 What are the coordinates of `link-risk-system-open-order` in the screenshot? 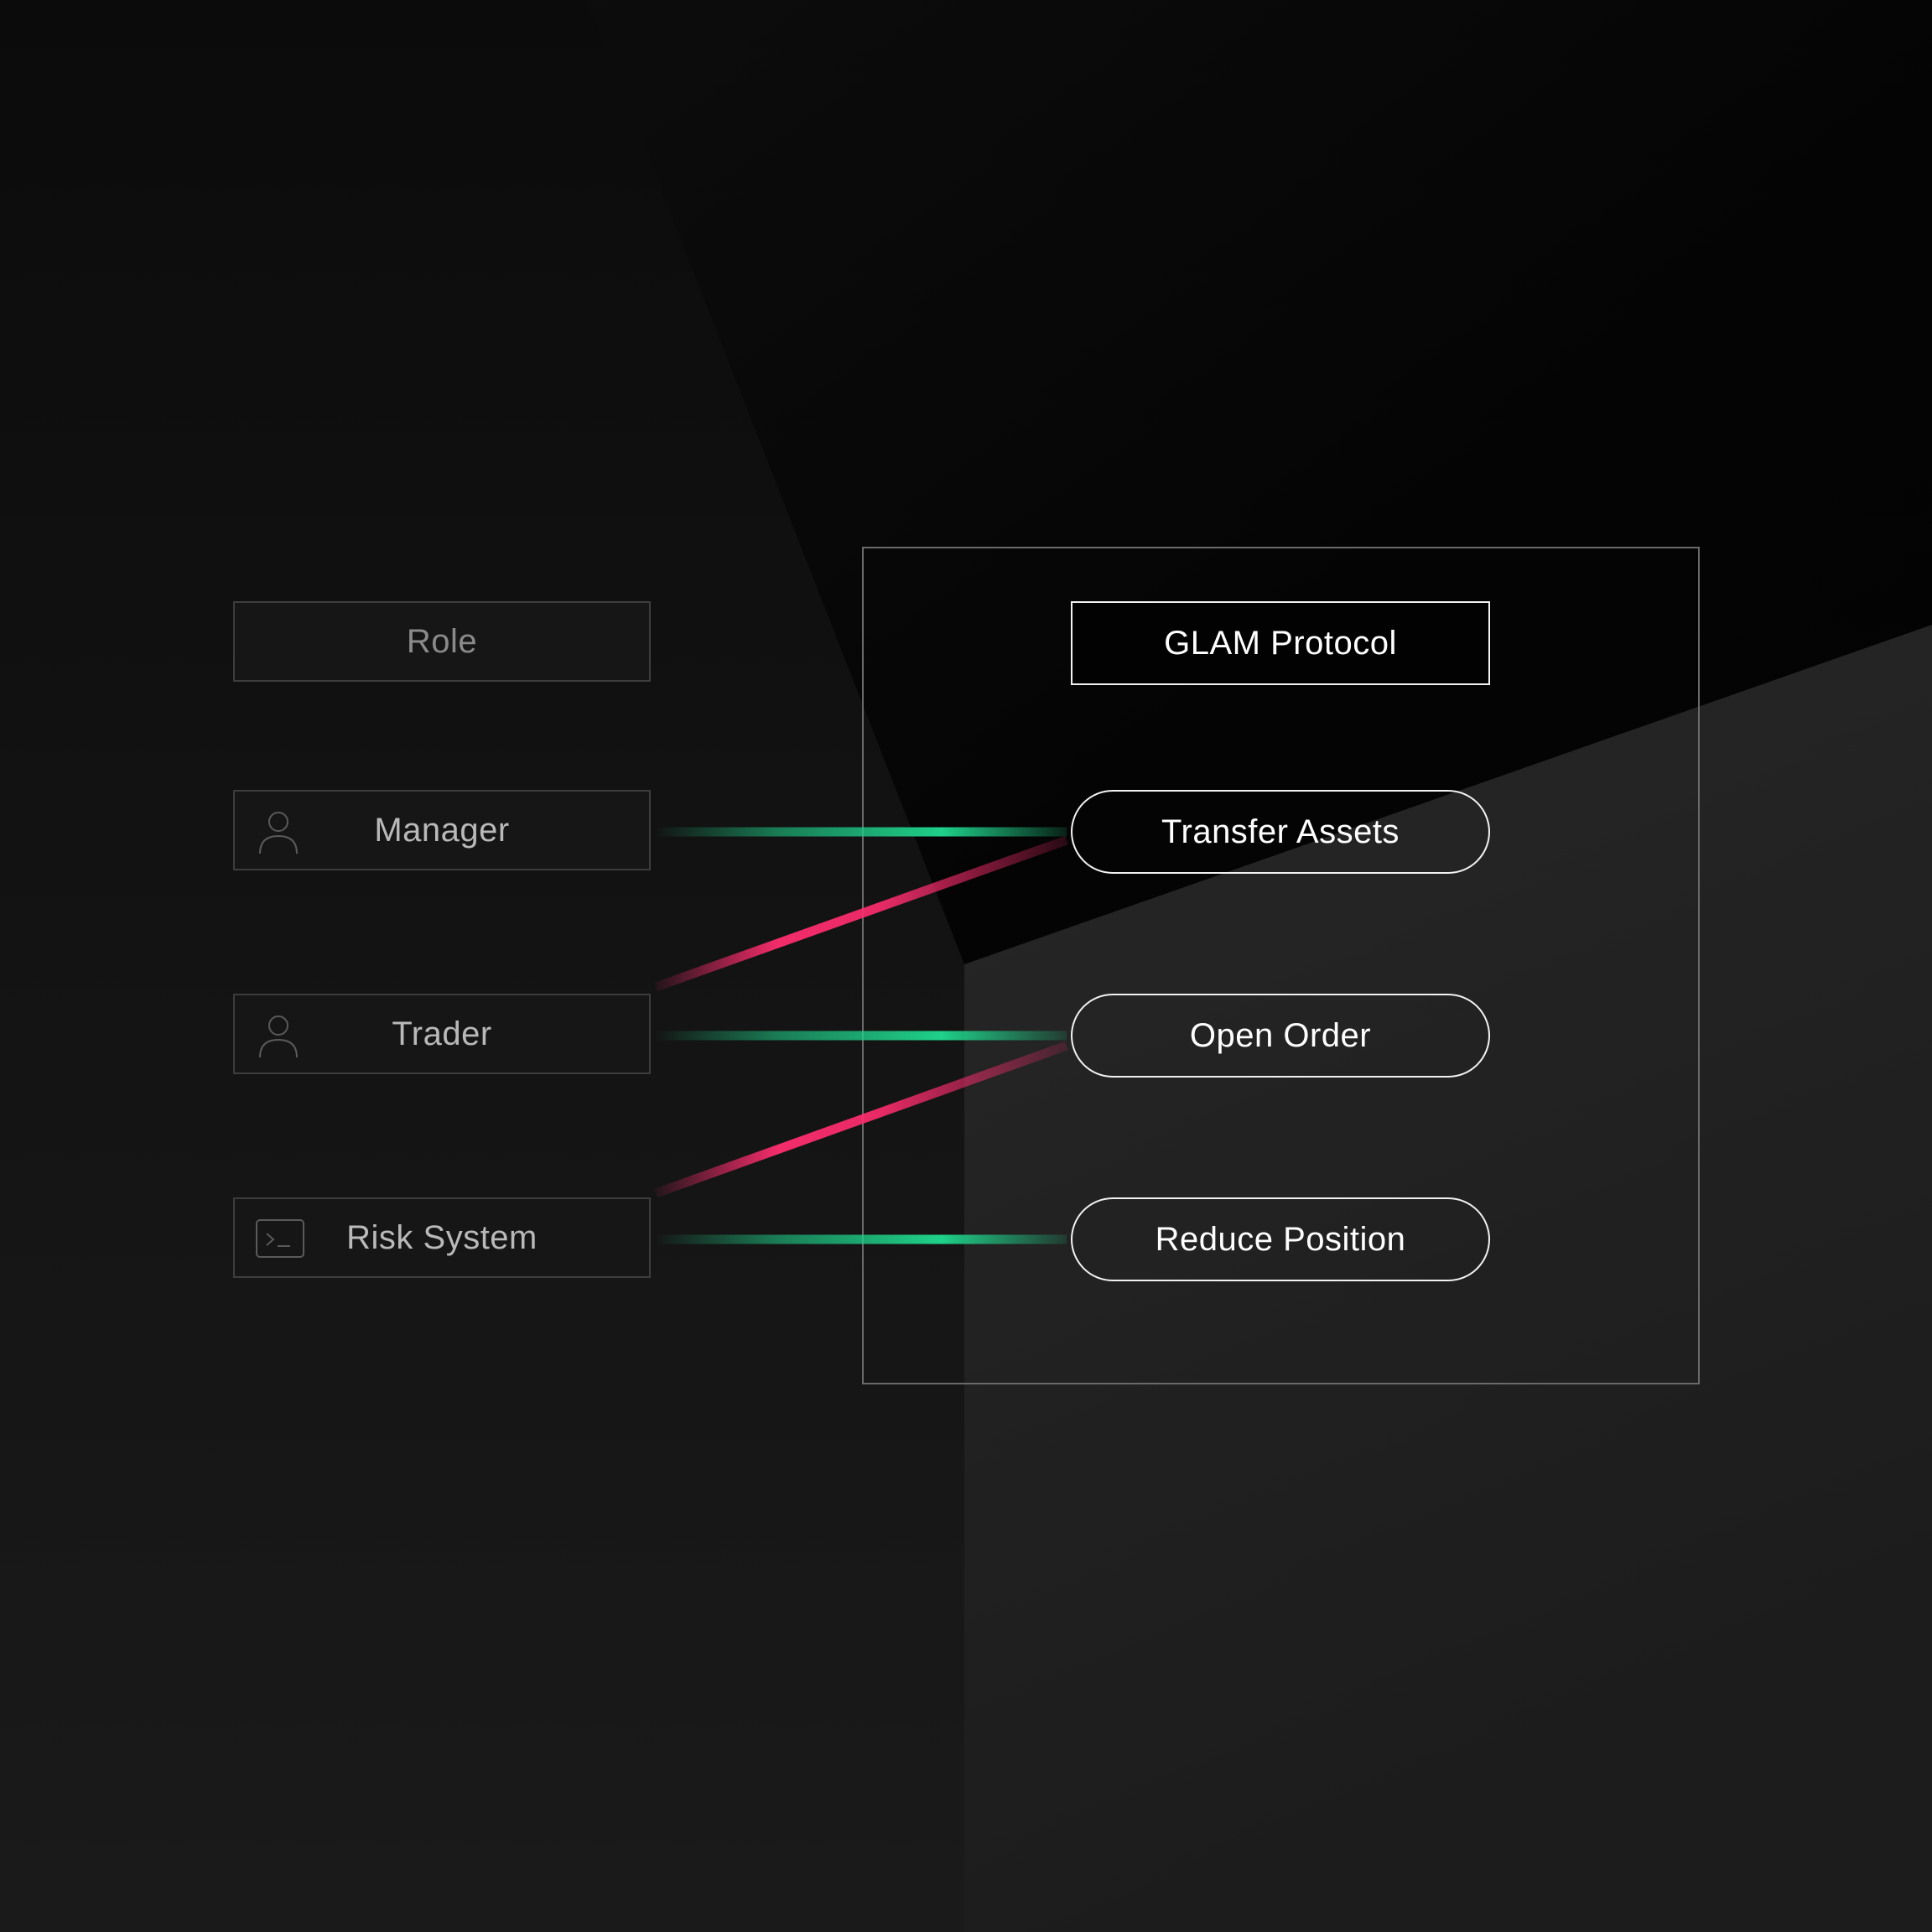 It's located at (861, 1119).